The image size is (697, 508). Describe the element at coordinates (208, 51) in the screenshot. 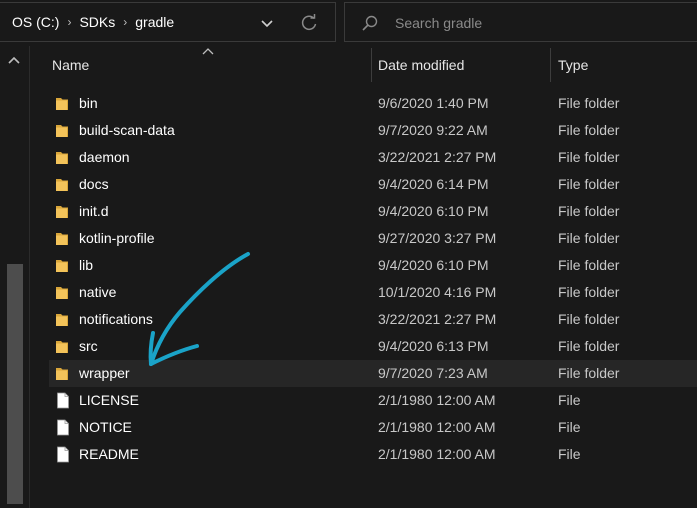

I see `sort-ascending-icon` at that location.